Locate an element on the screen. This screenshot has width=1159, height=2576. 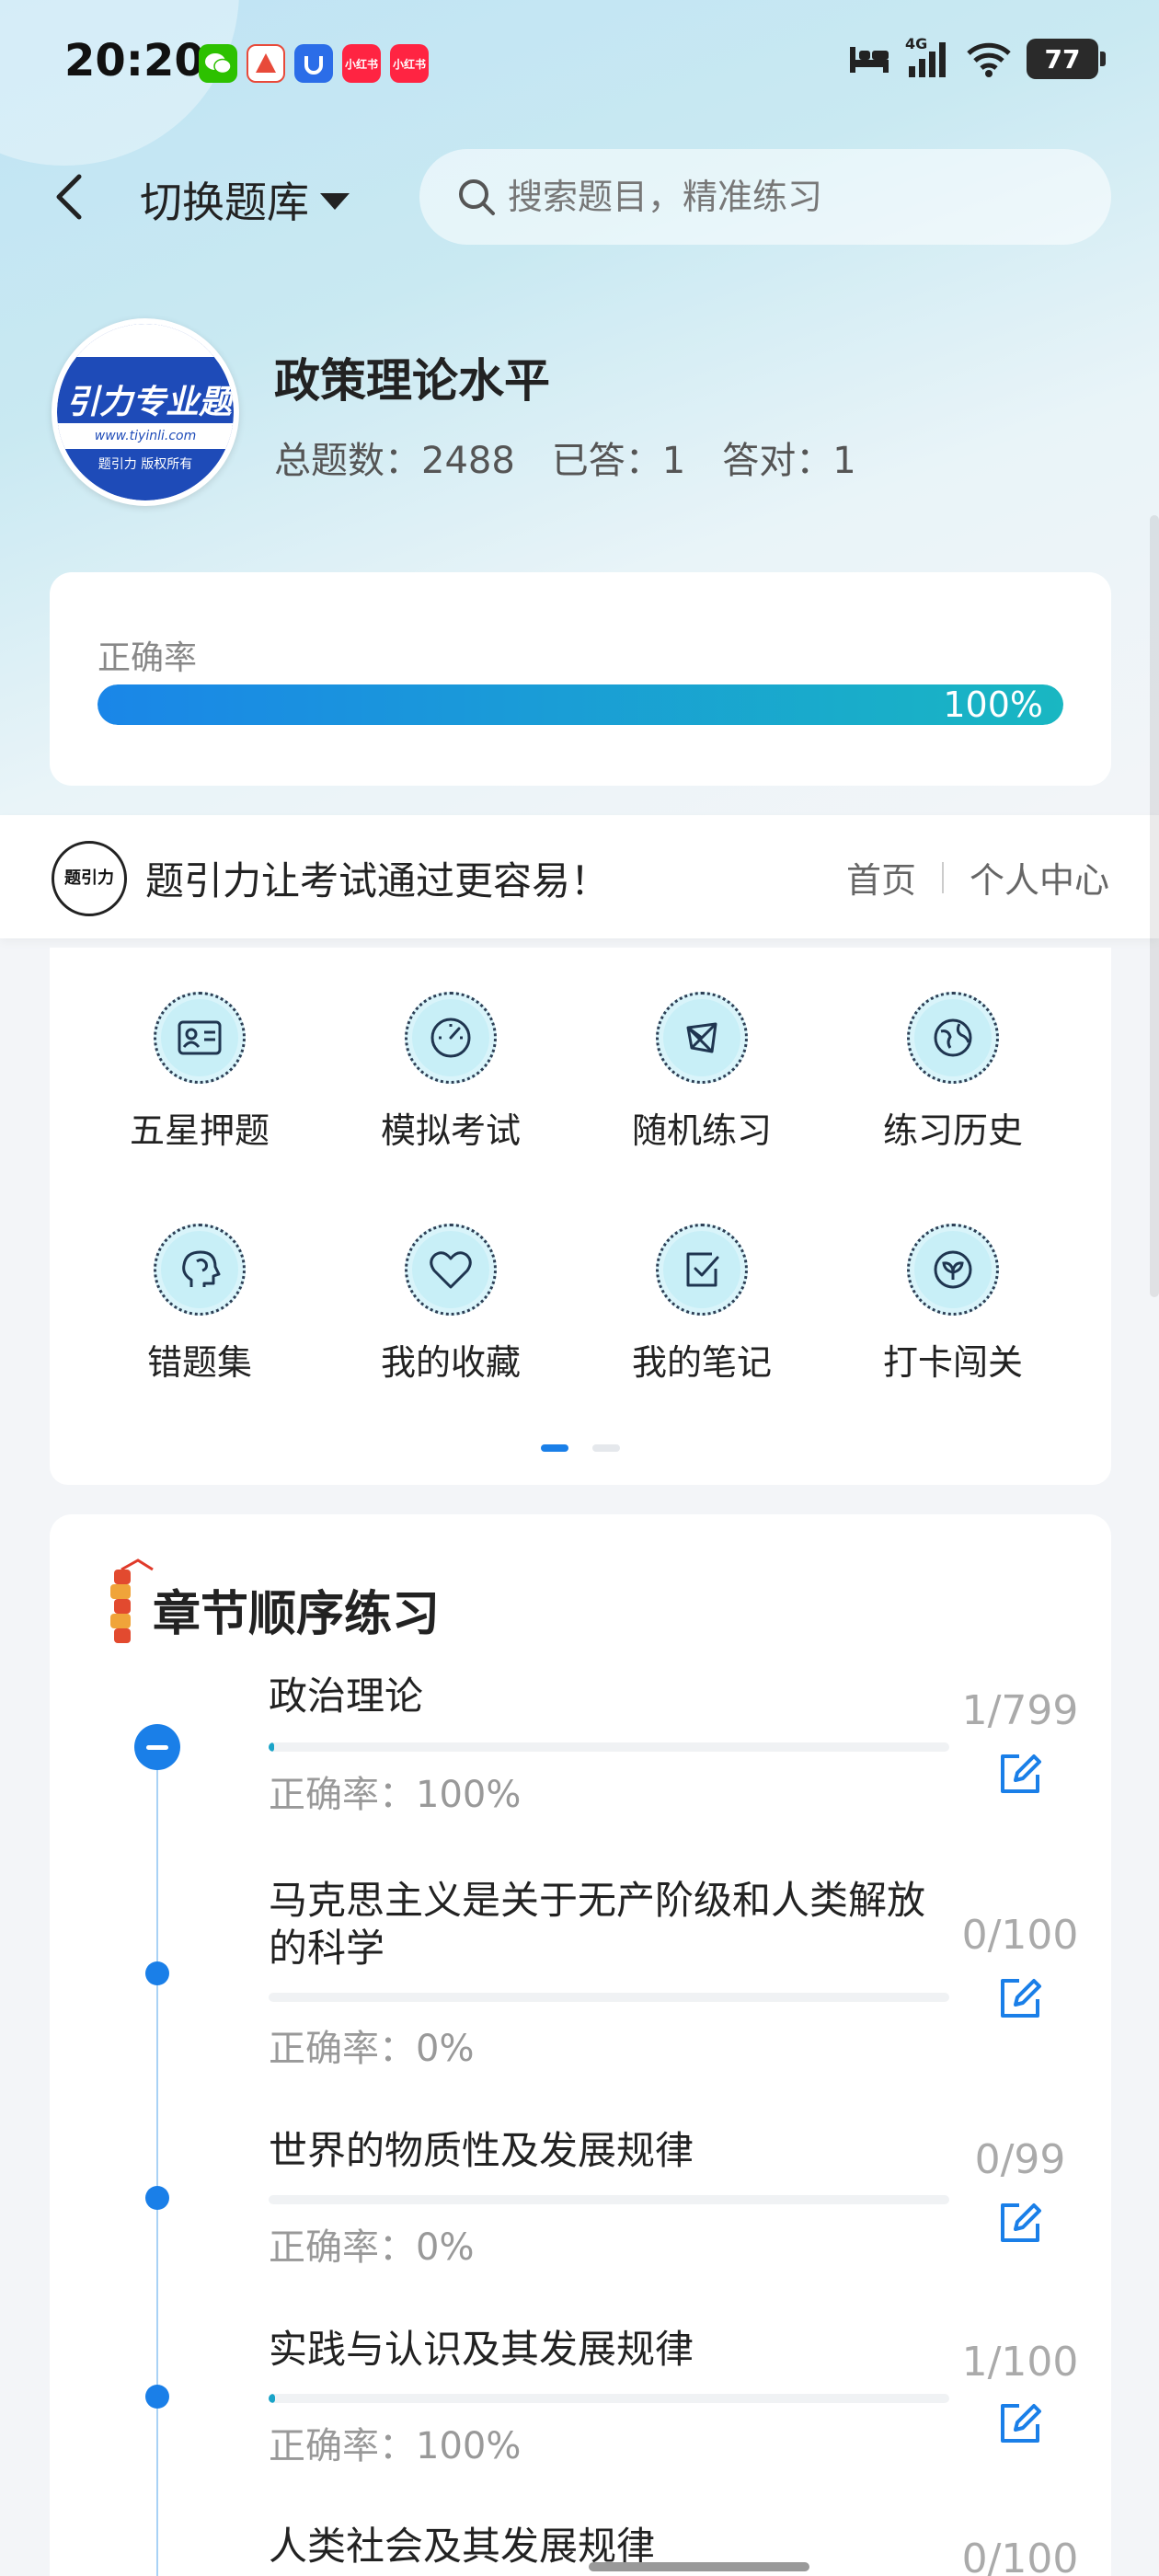
accuracy-percent: 100% is located at coordinates (993, 704).